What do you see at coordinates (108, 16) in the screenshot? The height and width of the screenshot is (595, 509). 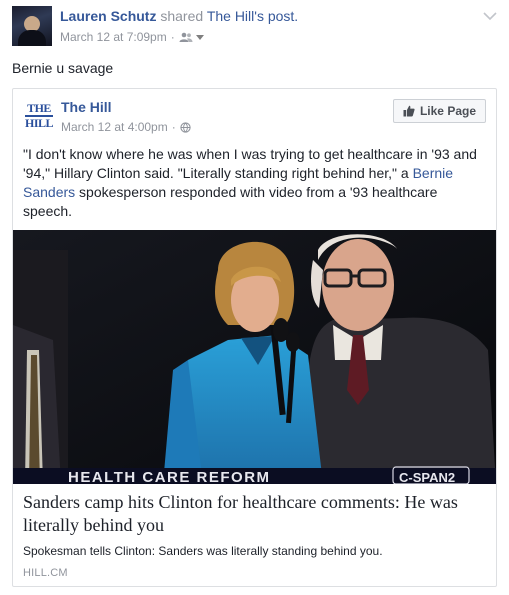 I see `author-name-link: Lauren Schutz` at bounding box center [108, 16].